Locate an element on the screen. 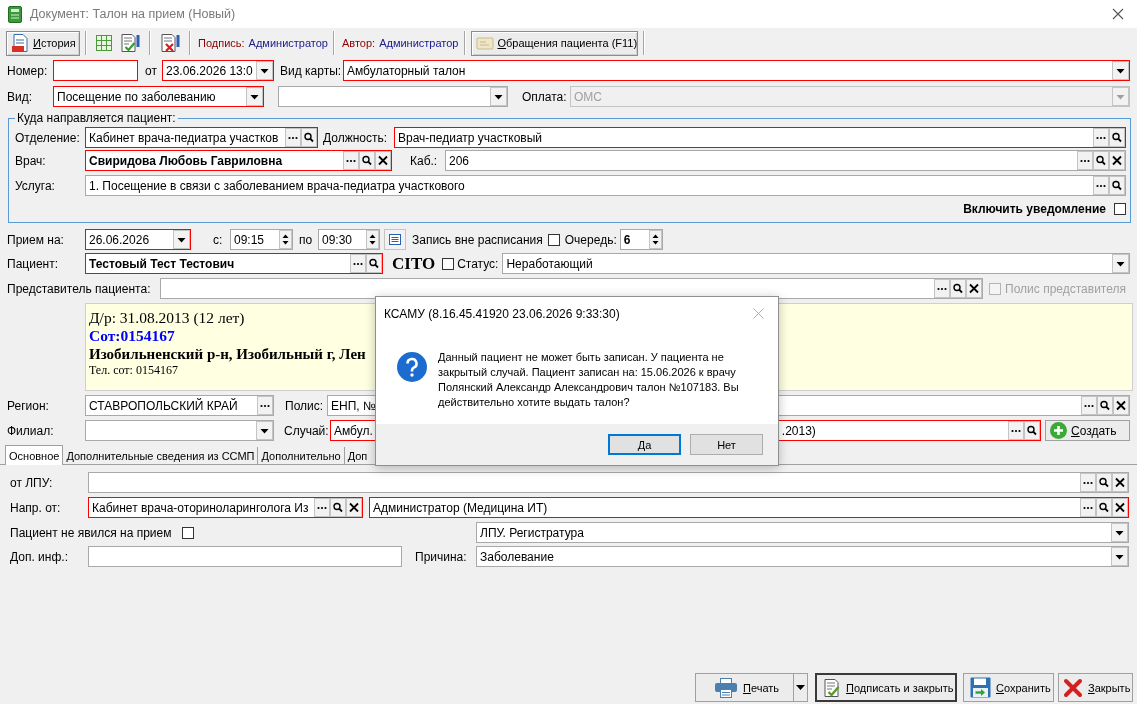 The height and width of the screenshot is (704, 1137). field-label: Отделение: is located at coordinates (48, 137).